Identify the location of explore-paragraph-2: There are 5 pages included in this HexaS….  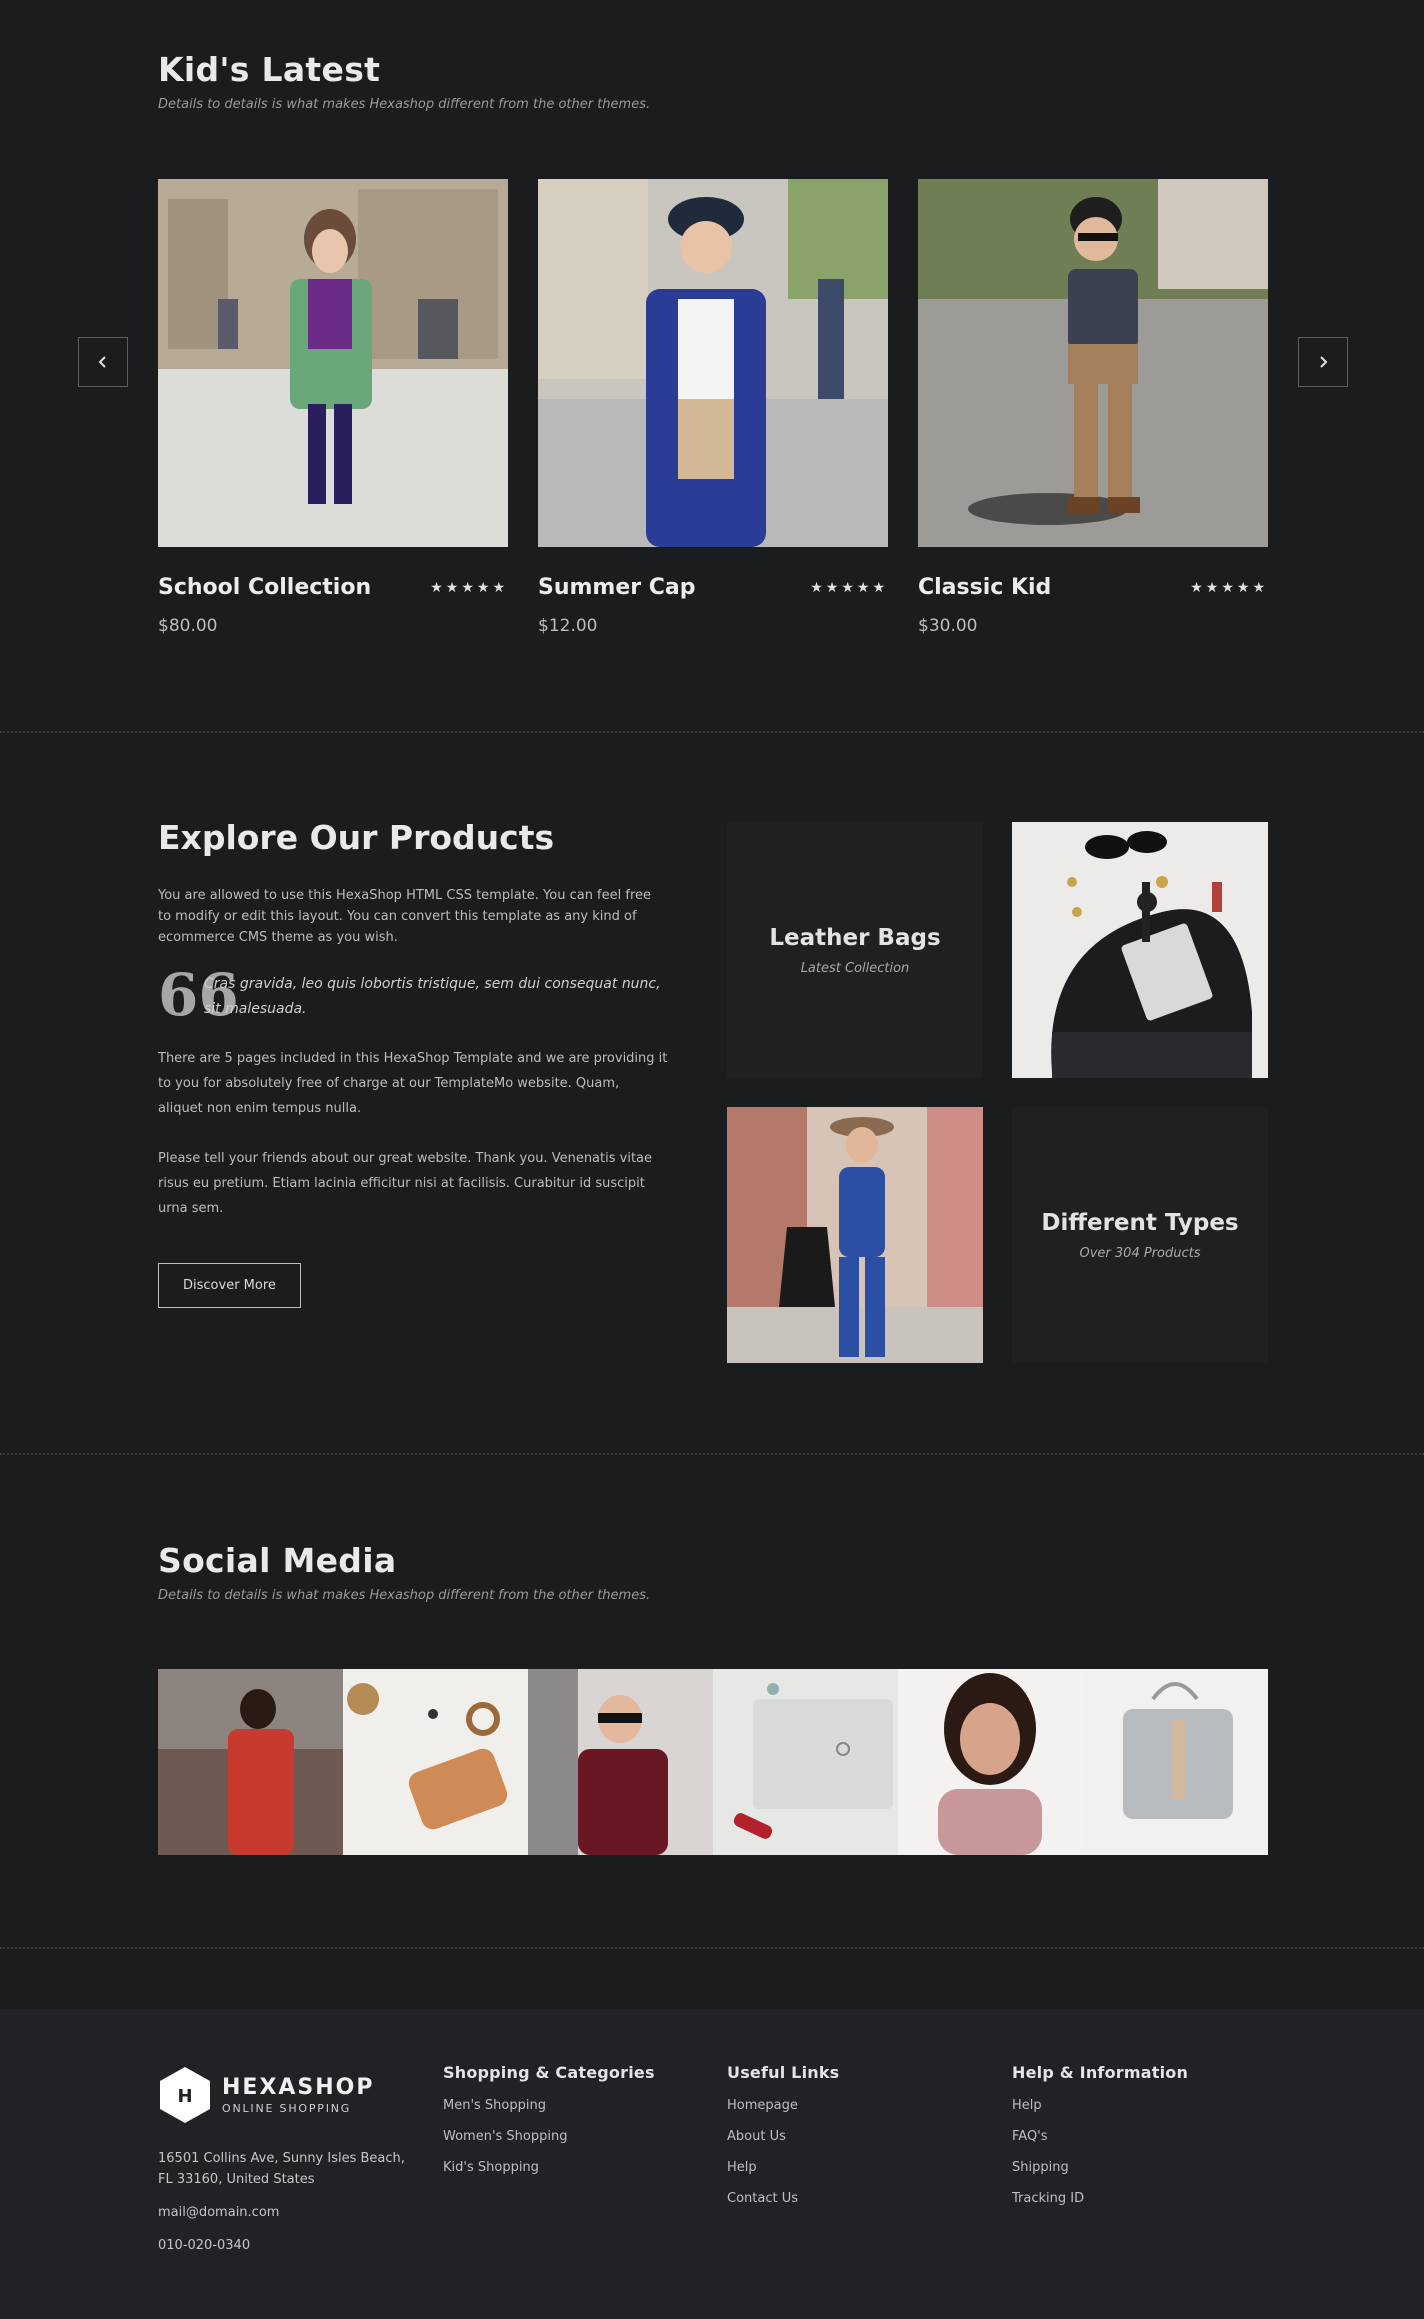
(413, 1083).